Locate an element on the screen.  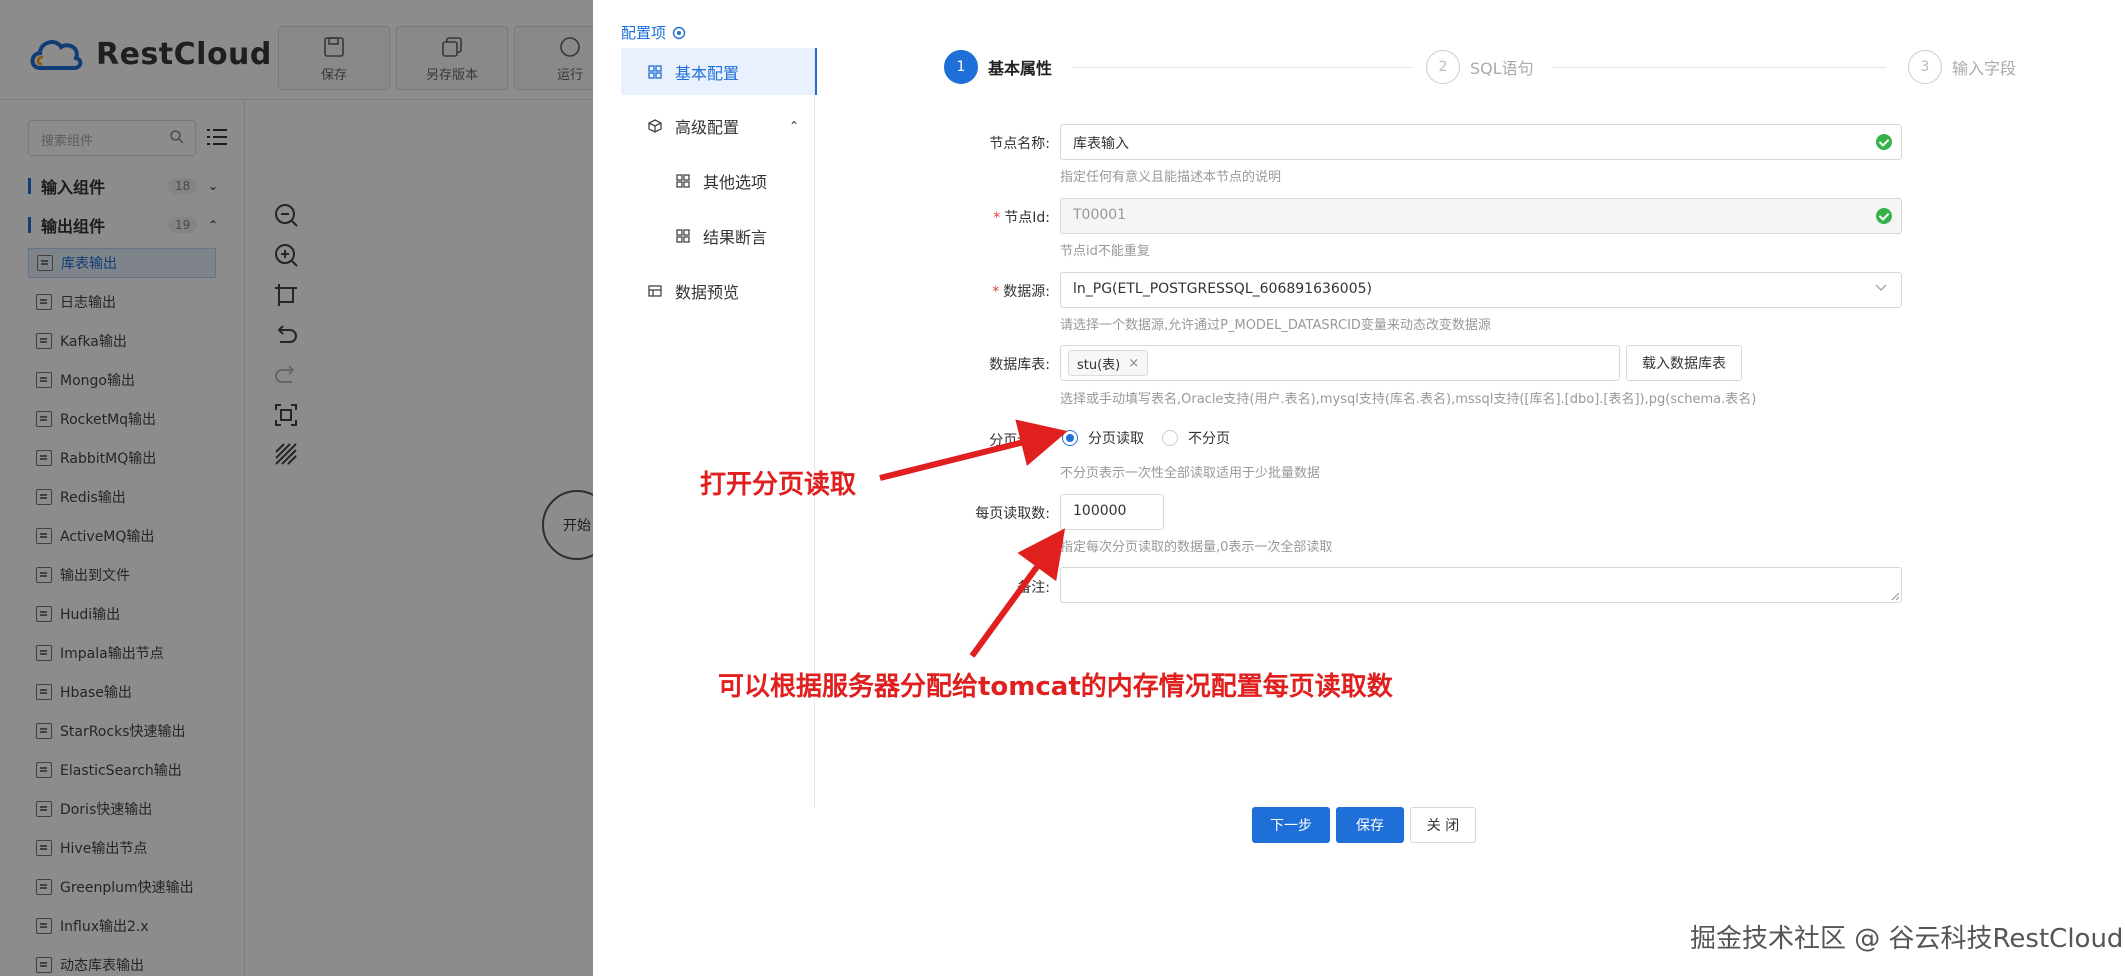
paging-on-radio: 分页读取 is located at coordinates (1103, 438).